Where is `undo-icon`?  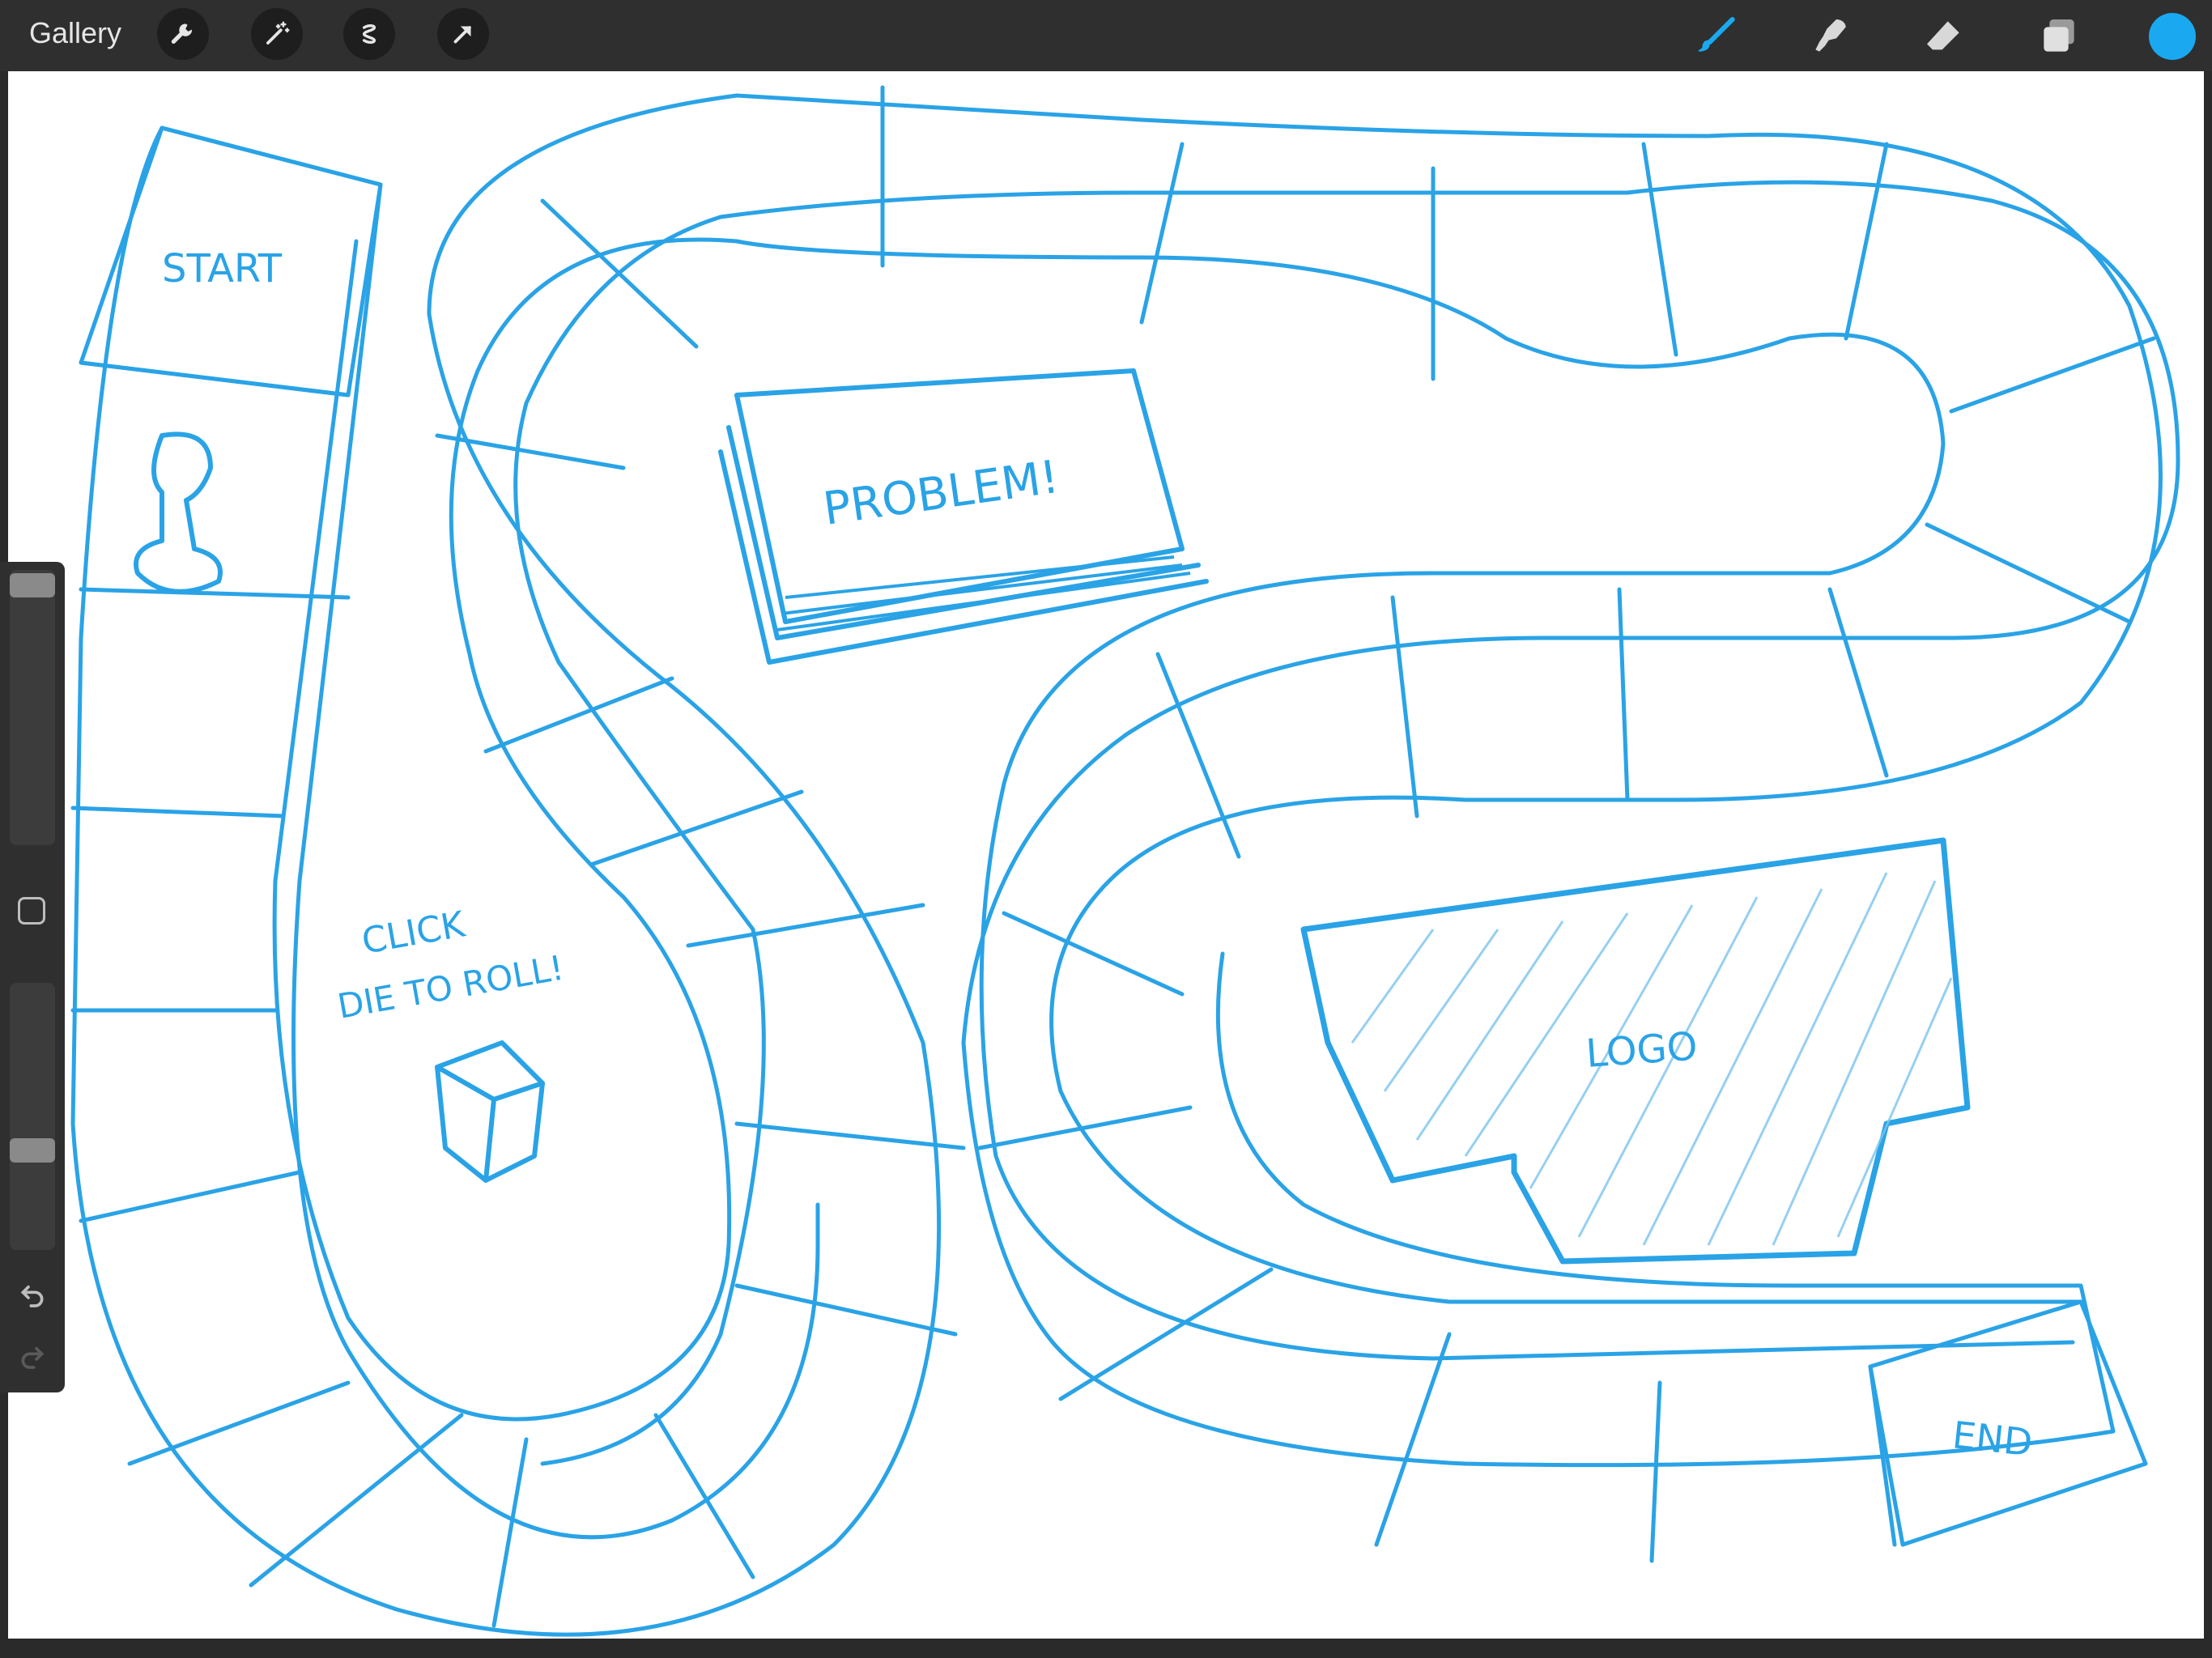
undo-icon is located at coordinates (32, 1294).